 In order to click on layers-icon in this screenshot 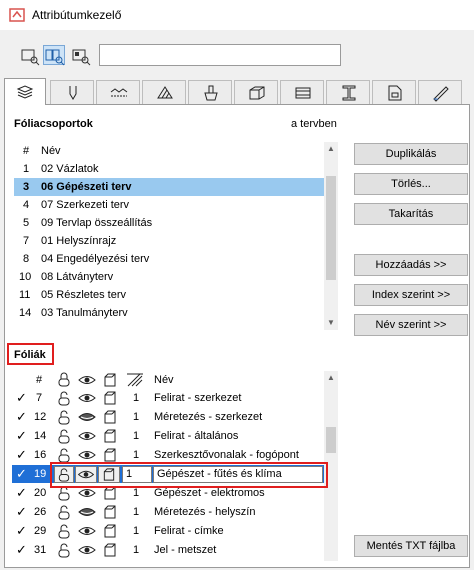, I will do `click(25, 92)`.